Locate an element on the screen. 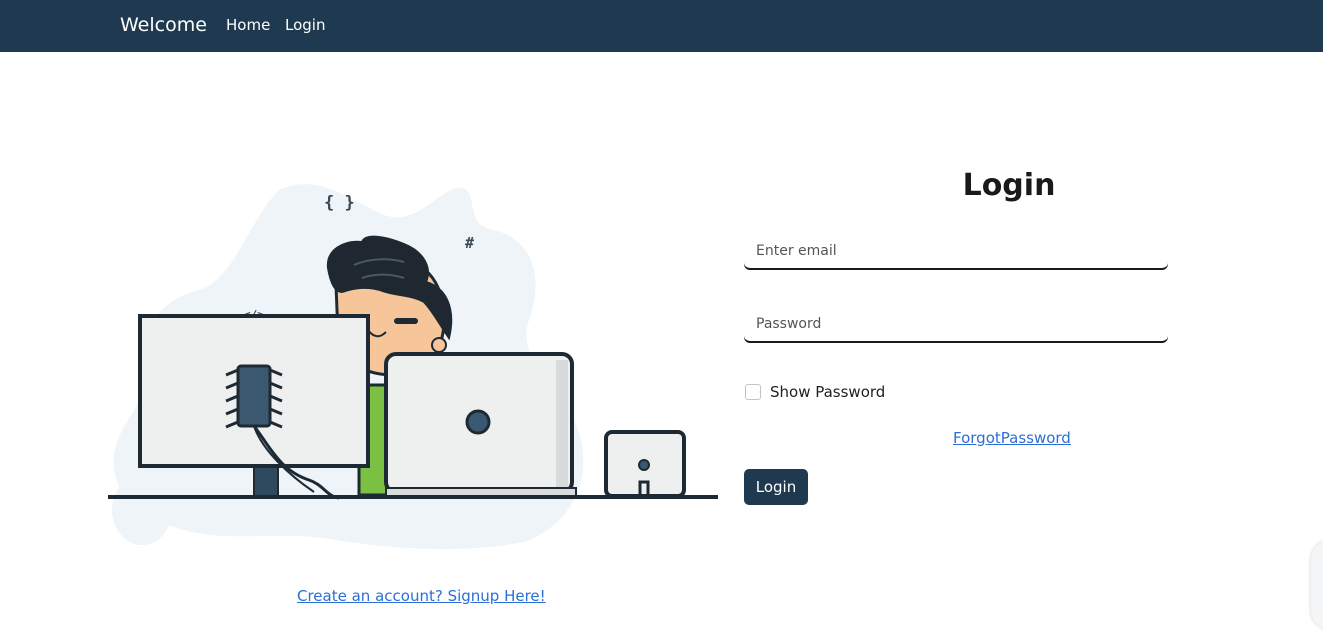  email-field is located at coordinates (956, 251).